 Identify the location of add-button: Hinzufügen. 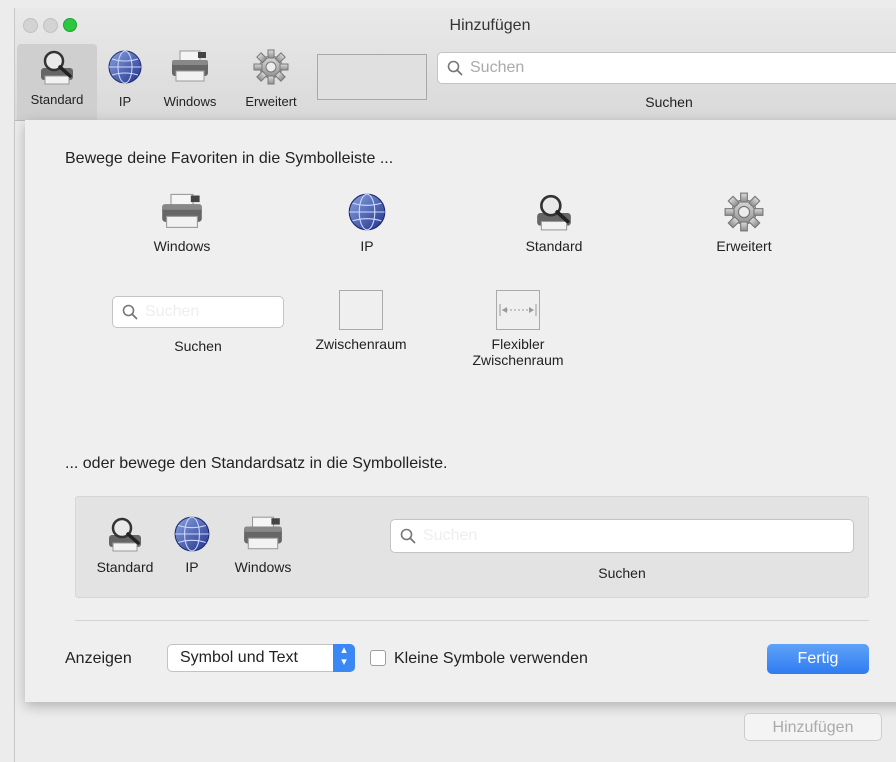
(813, 727).